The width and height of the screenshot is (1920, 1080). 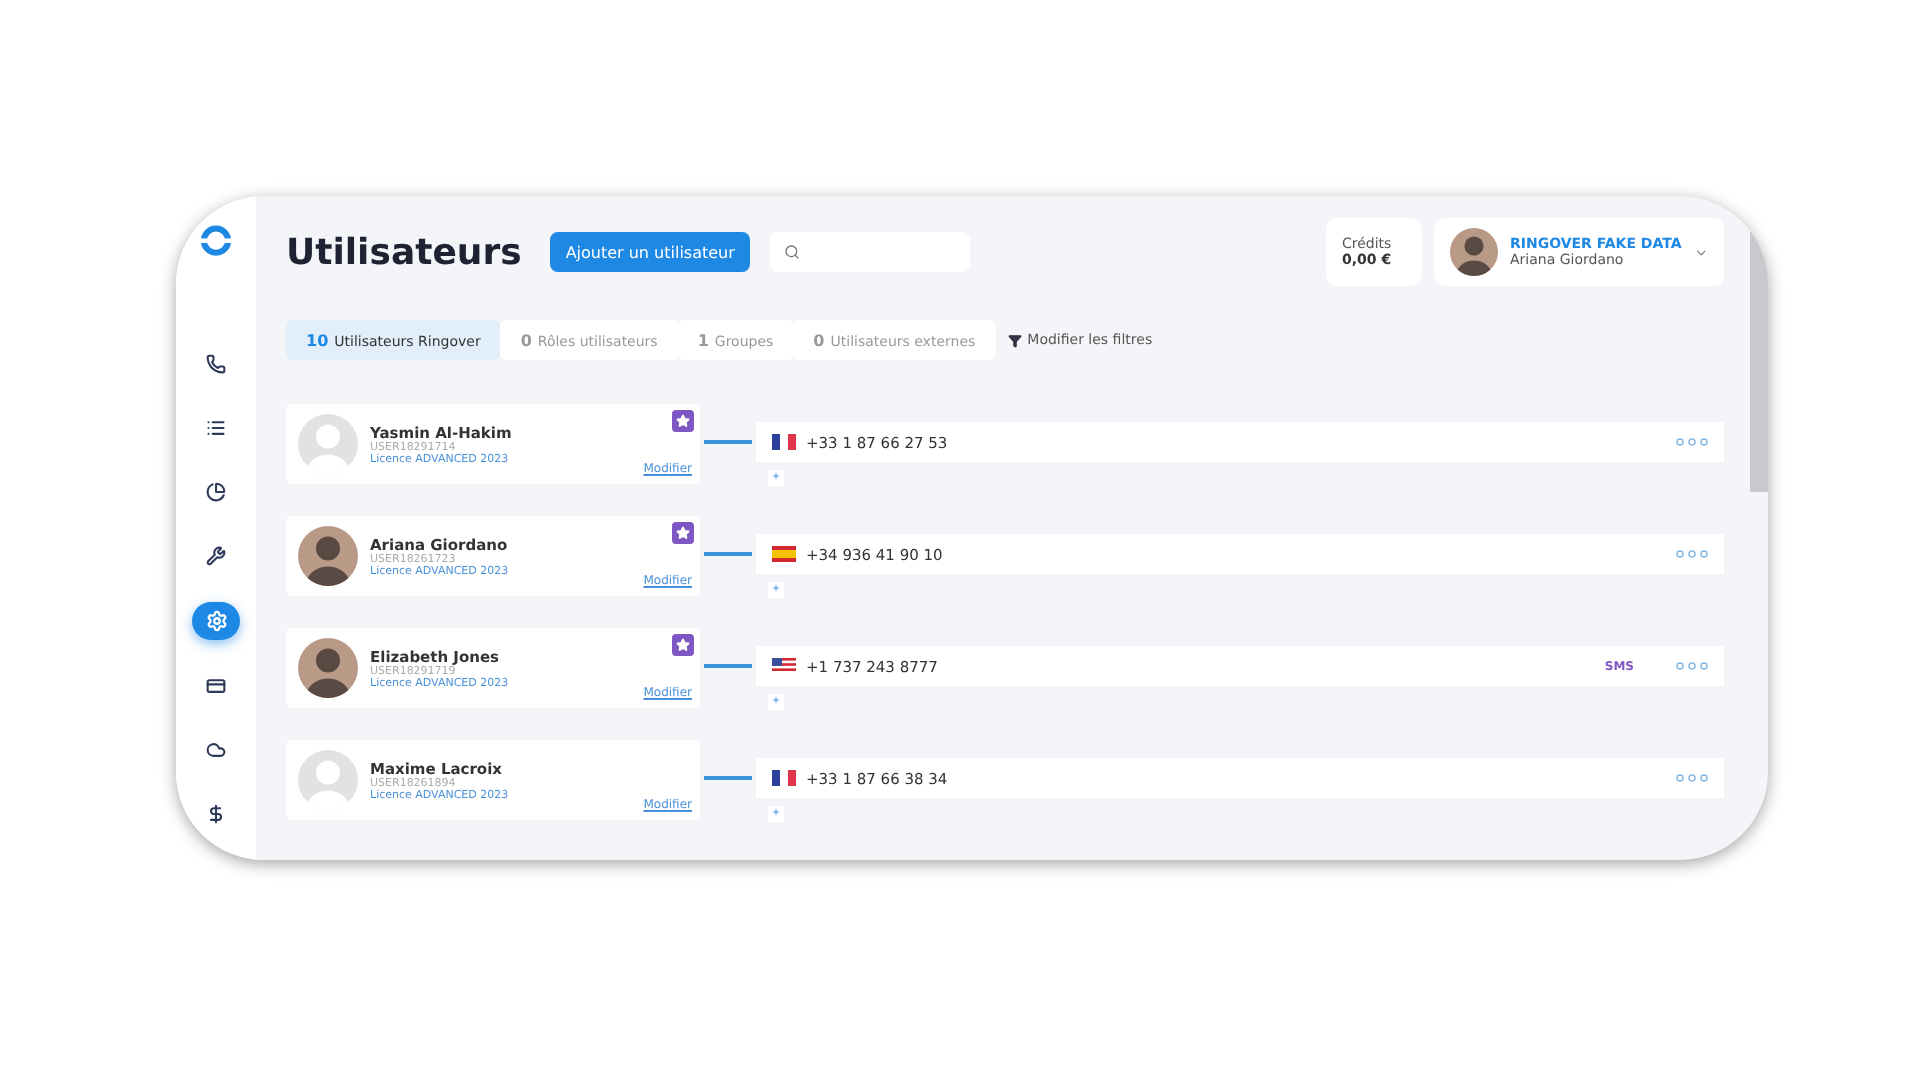 I want to click on list-icon, so click(x=216, y=427).